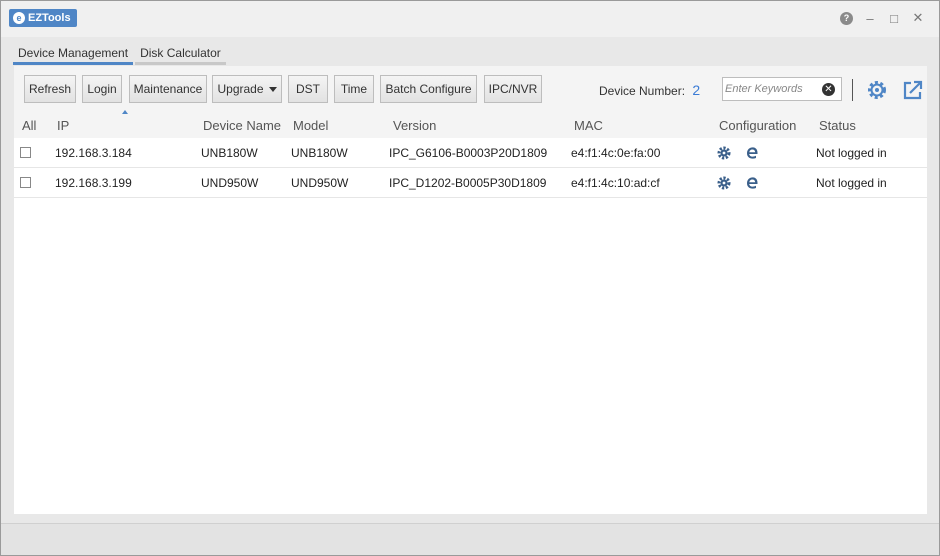 This screenshot has height=556, width=940. Describe the element at coordinates (272, 89) in the screenshot. I see `dropdown-caret-icon` at that location.